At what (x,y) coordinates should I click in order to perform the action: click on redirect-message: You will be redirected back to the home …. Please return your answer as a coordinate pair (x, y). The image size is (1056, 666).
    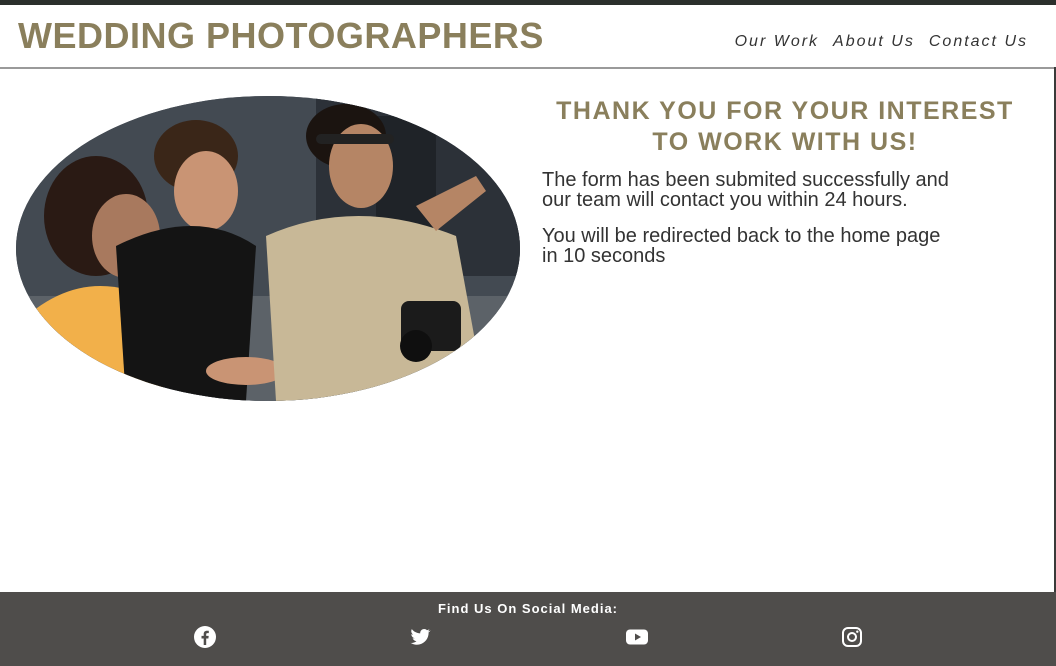
    Looking at the image, I should click on (787, 246).